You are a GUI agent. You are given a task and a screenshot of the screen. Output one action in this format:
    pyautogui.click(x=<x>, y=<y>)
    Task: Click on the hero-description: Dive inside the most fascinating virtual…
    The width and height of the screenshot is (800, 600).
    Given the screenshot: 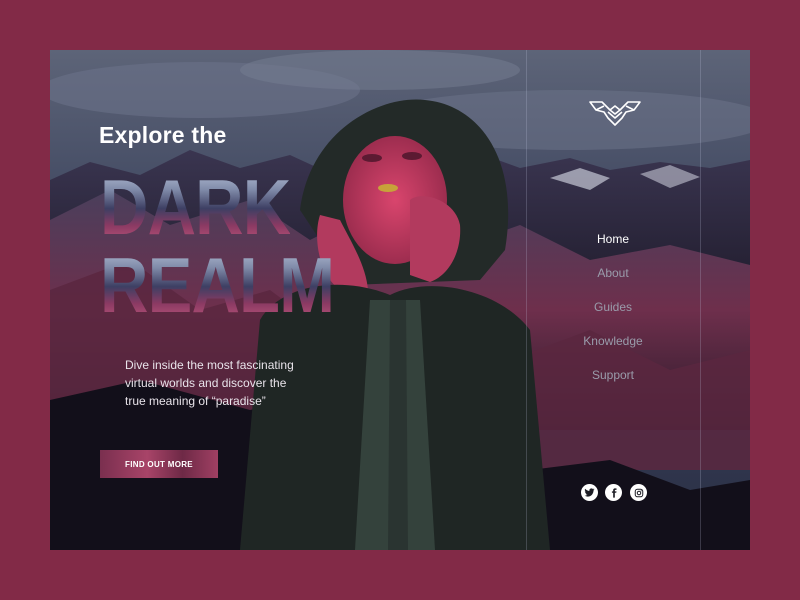 What is the action you would take?
    pyautogui.click(x=209, y=383)
    